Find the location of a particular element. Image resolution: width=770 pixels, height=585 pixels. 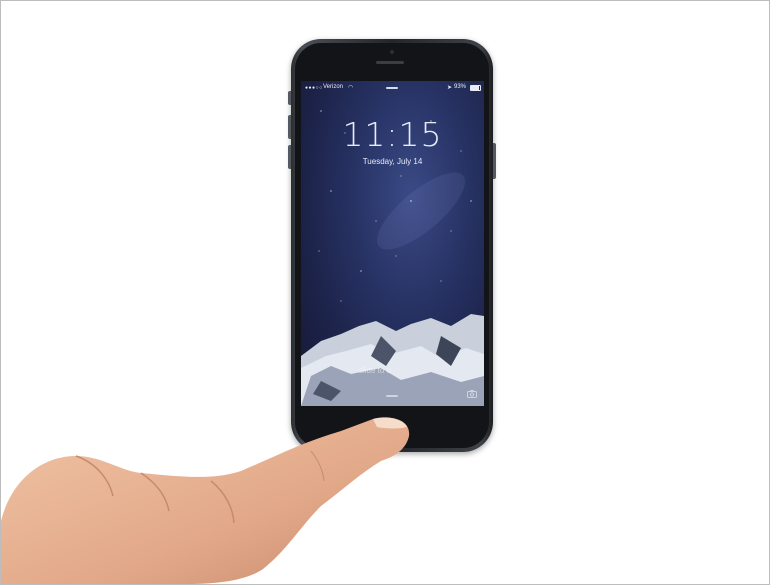

status-bar: ●●●○○ Verizon ◠ ➤ 93% is located at coordinates (392, 88).